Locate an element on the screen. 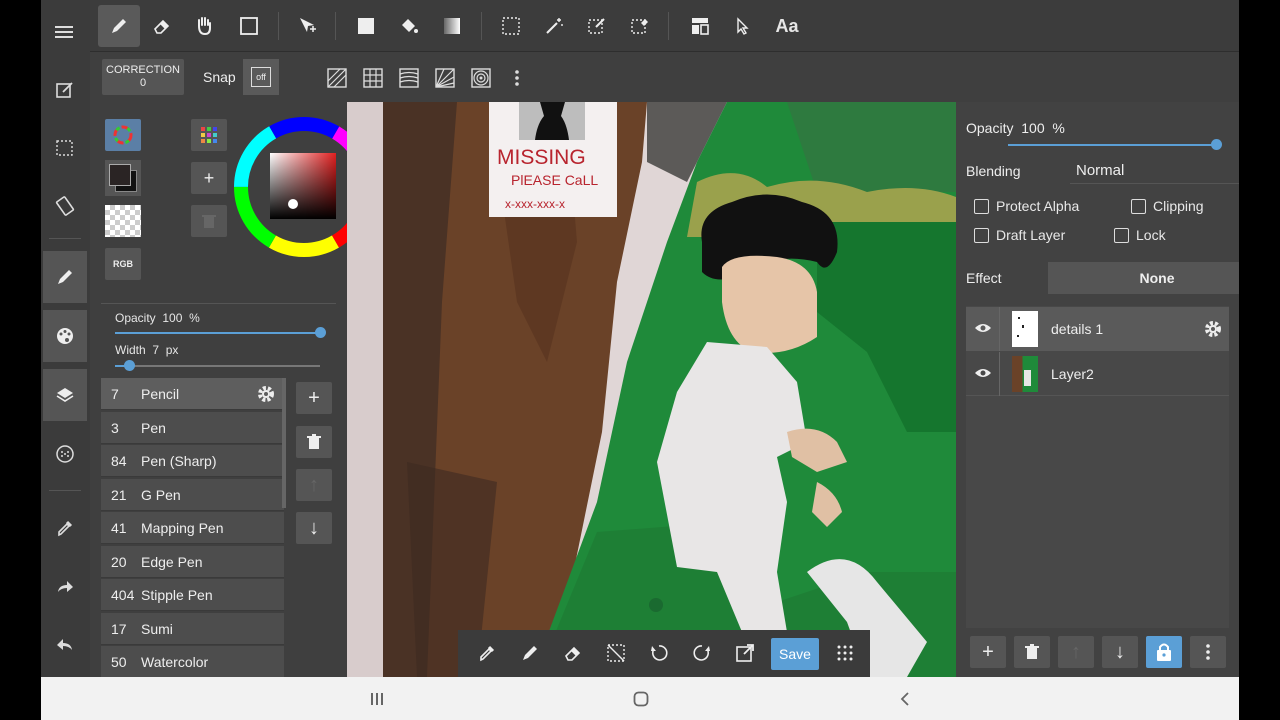 The image size is (1280, 720). blending-select: Normal is located at coordinates (1154, 171).